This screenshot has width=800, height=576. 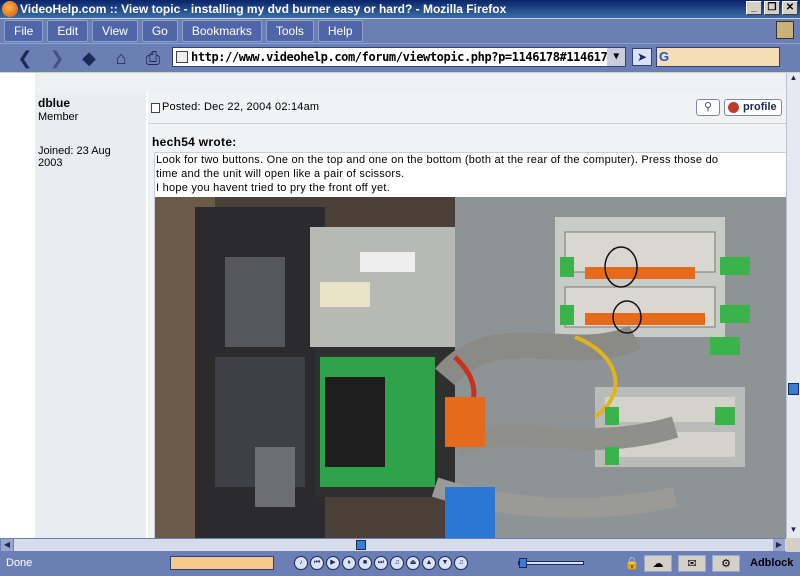 What do you see at coordinates (68, 31) in the screenshot?
I see `menu-edit: Edit` at bounding box center [68, 31].